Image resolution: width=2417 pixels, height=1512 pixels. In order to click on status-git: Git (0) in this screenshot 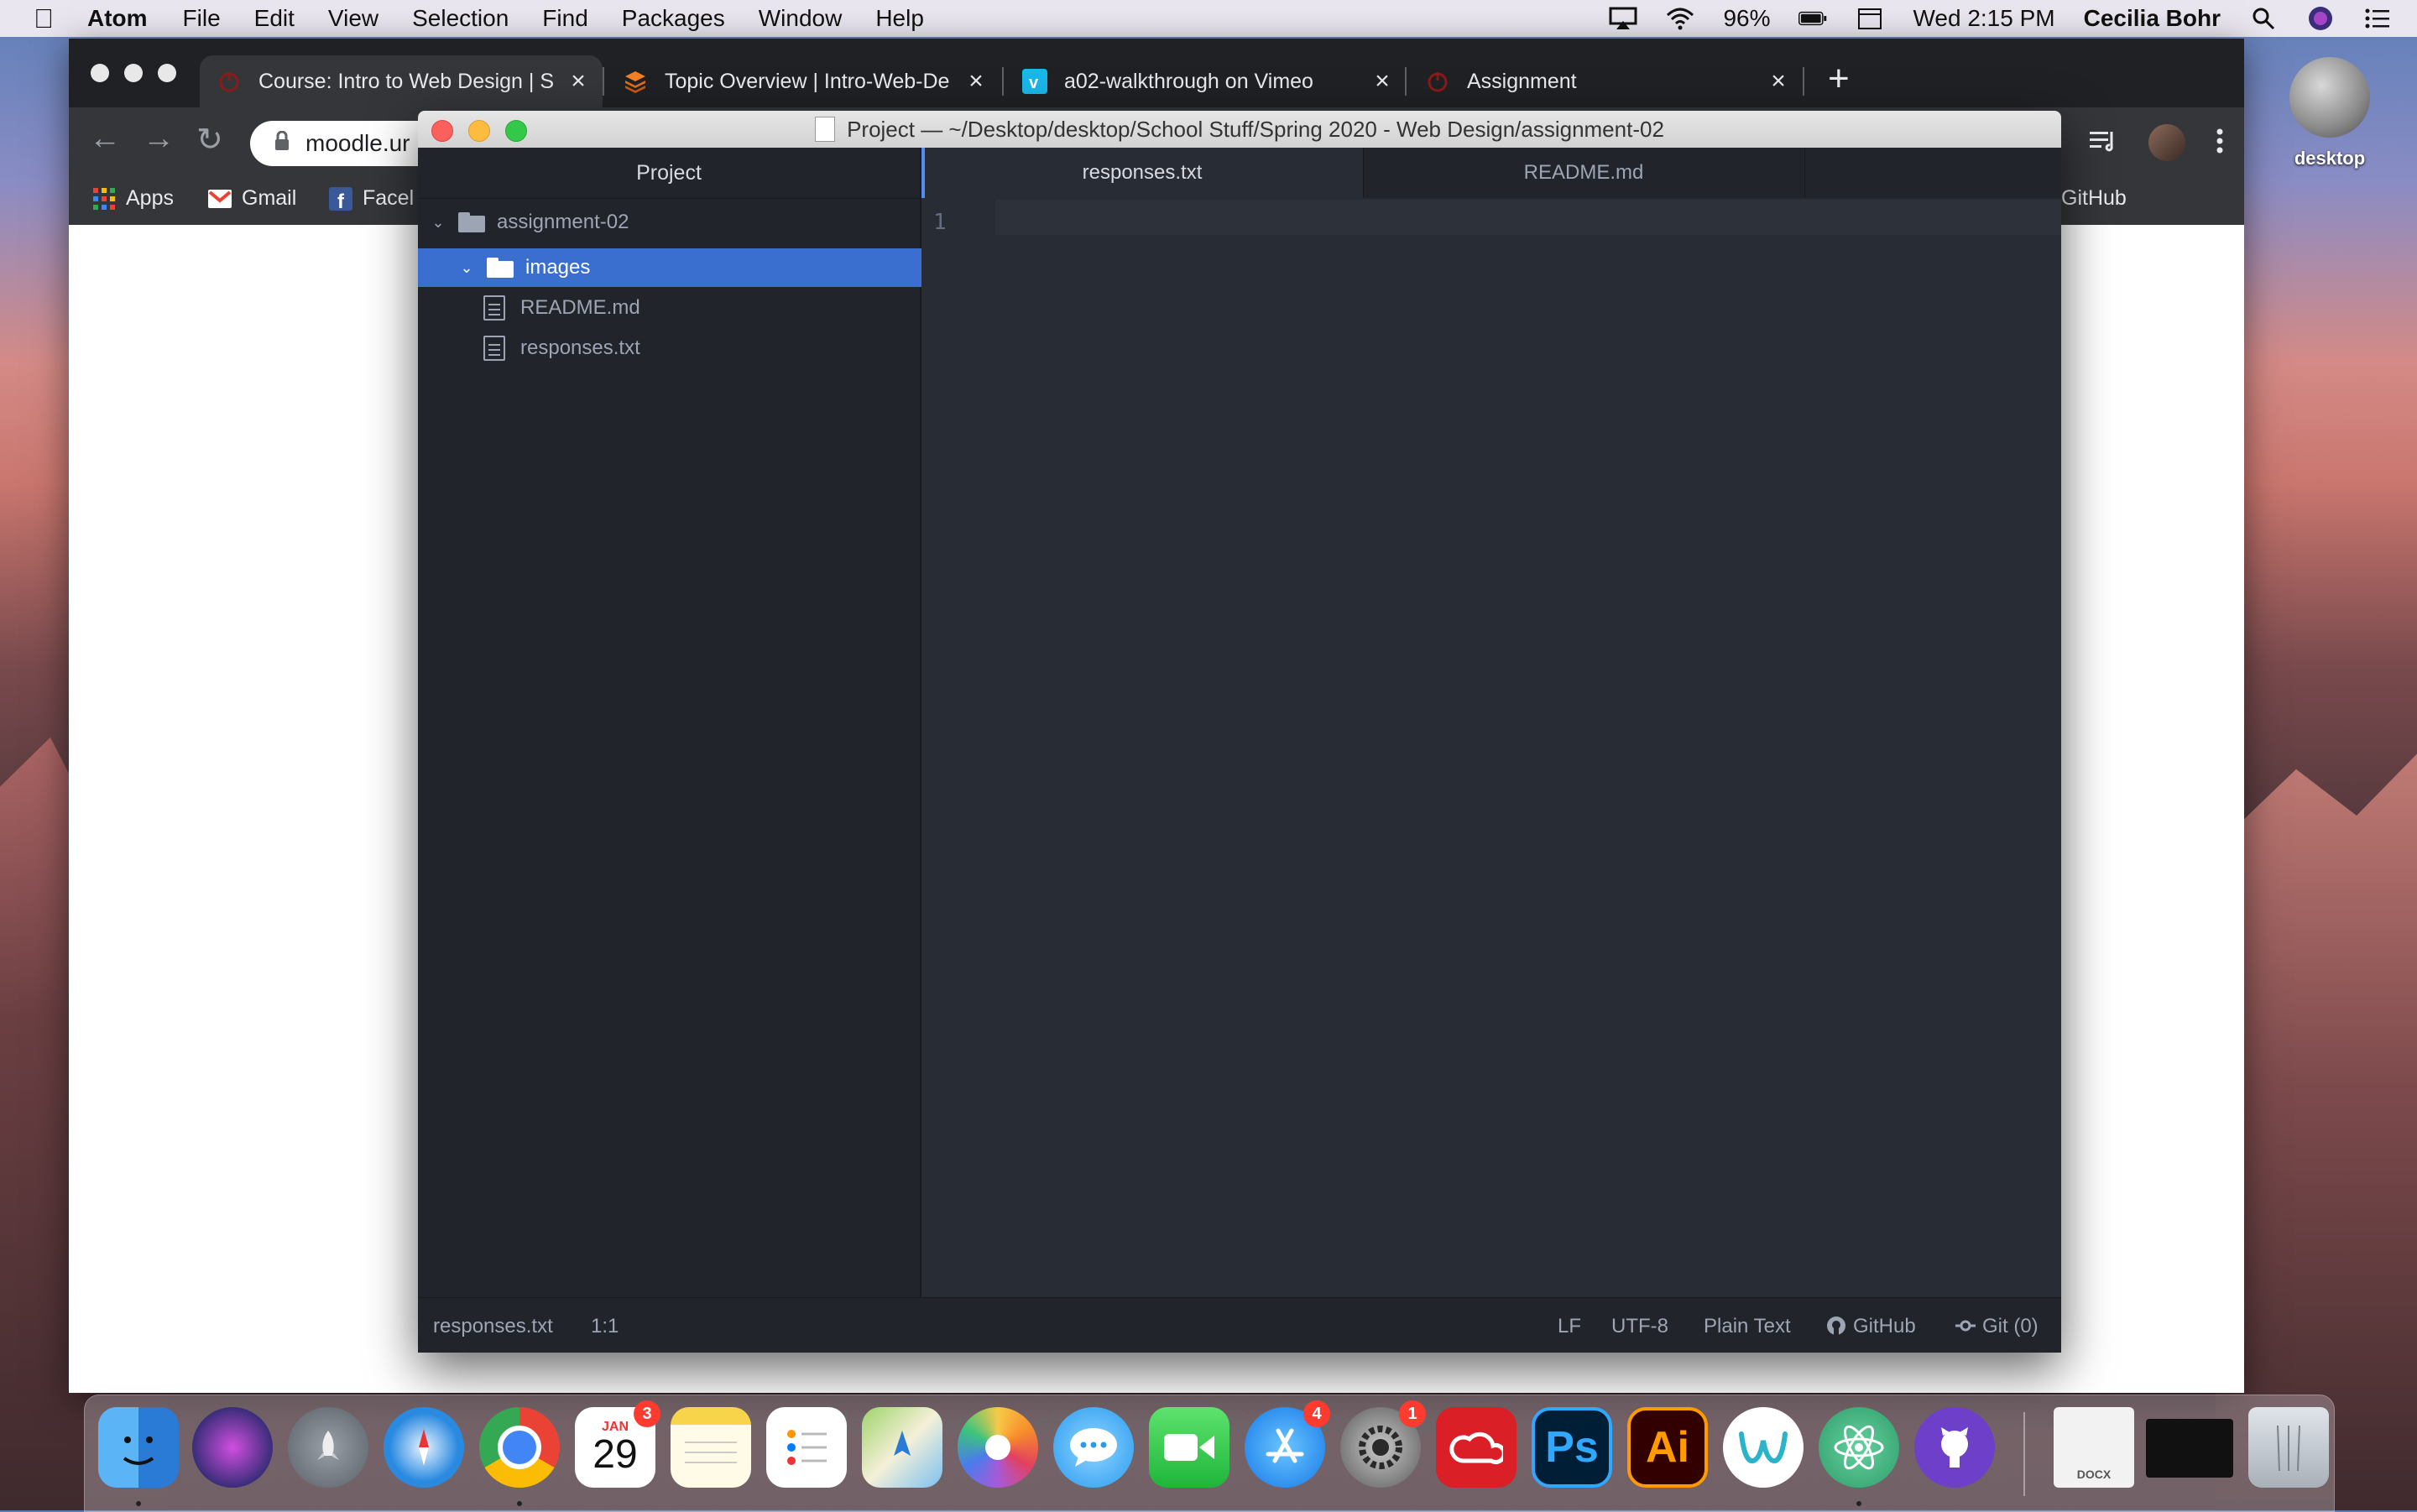, I will do `click(1997, 1326)`.